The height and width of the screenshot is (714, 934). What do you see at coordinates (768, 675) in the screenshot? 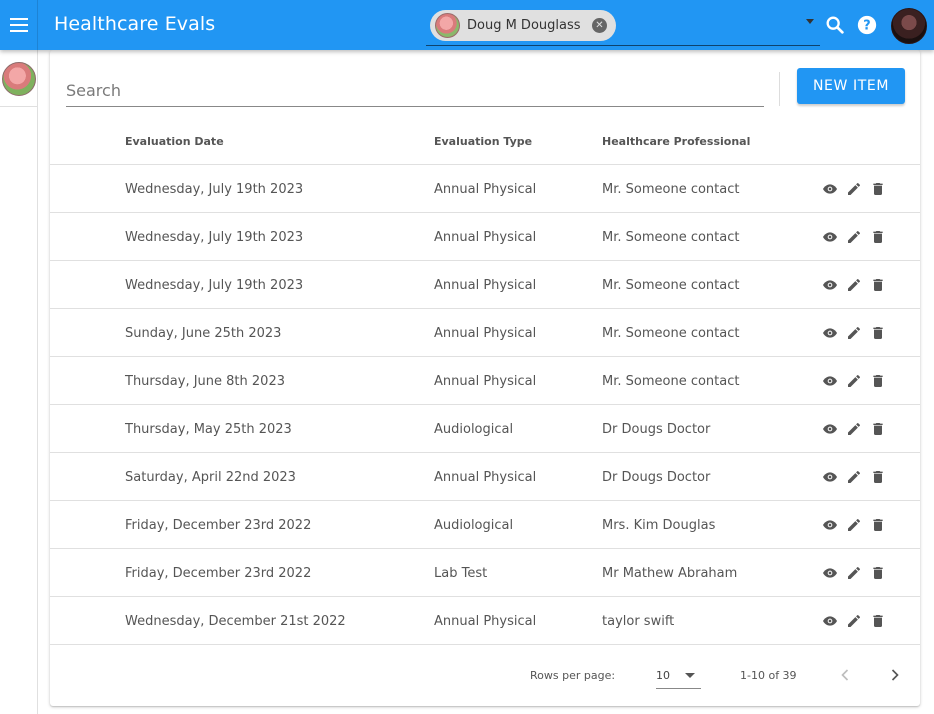
I see `pagination-range: 1-10 of 39` at bounding box center [768, 675].